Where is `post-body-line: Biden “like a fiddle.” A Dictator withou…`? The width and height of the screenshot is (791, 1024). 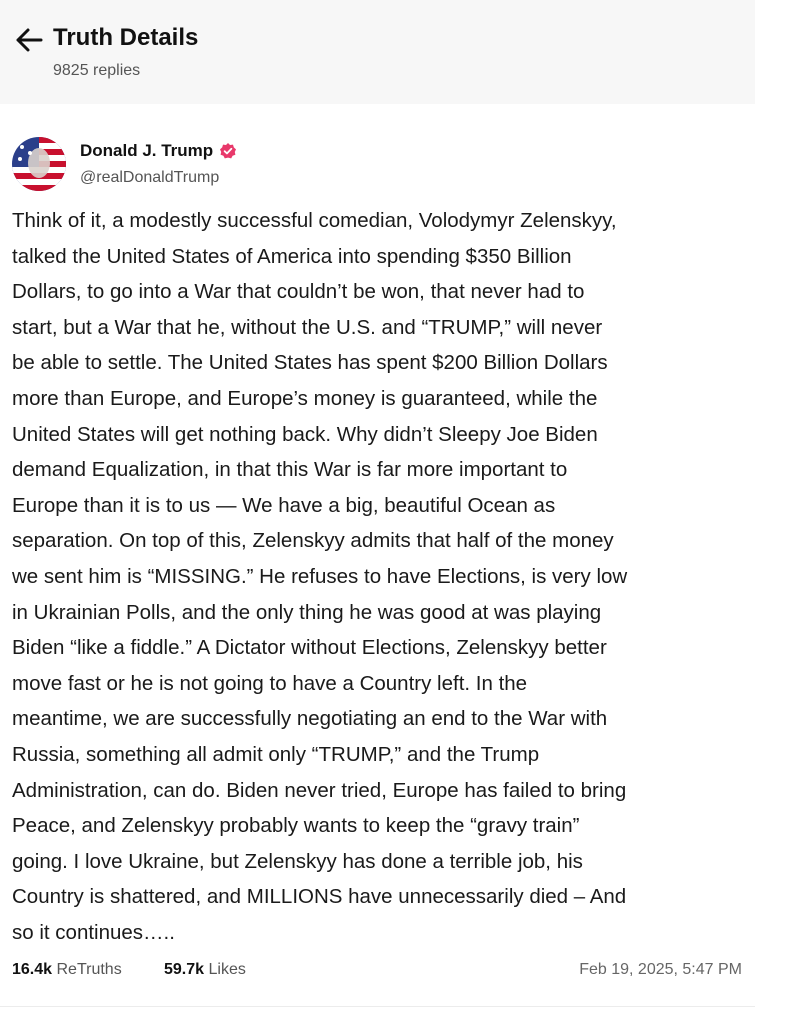 post-body-line: Biden “like a fiddle.” A Dictator withou… is located at coordinates (309, 648).